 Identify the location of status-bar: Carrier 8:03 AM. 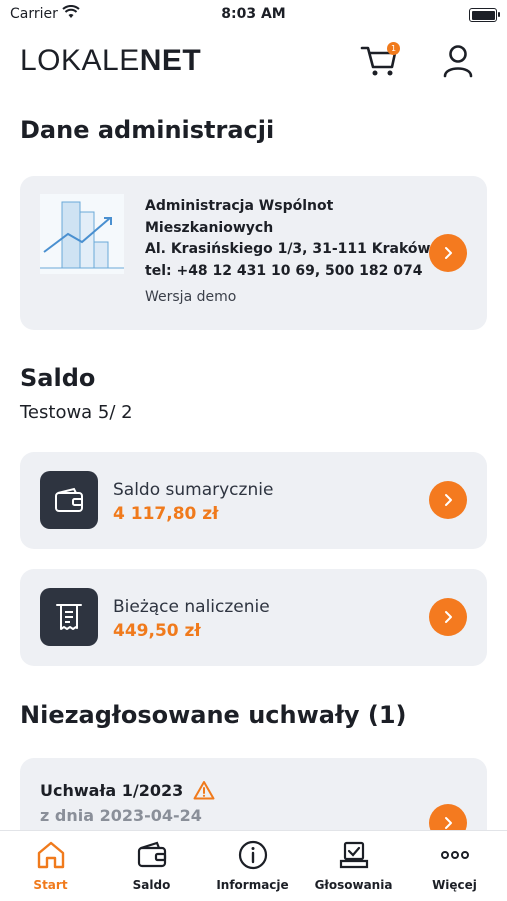
(253, 15).